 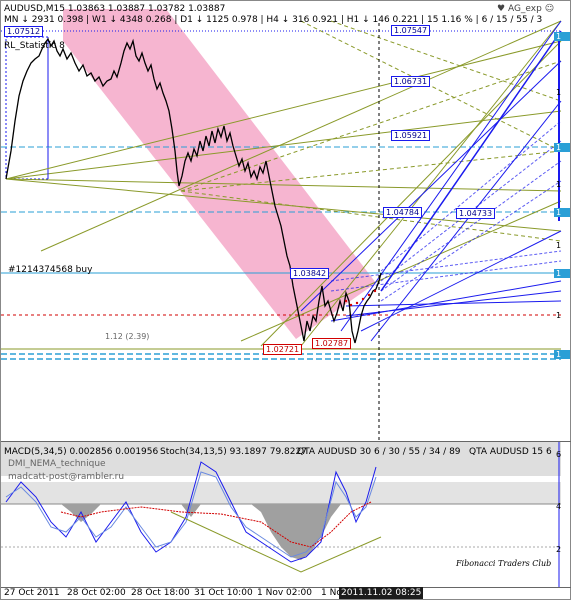 What do you see at coordinates (411, 30) in the screenshot?
I see `level-box: 1.07547` at bounding box center [411, 30].